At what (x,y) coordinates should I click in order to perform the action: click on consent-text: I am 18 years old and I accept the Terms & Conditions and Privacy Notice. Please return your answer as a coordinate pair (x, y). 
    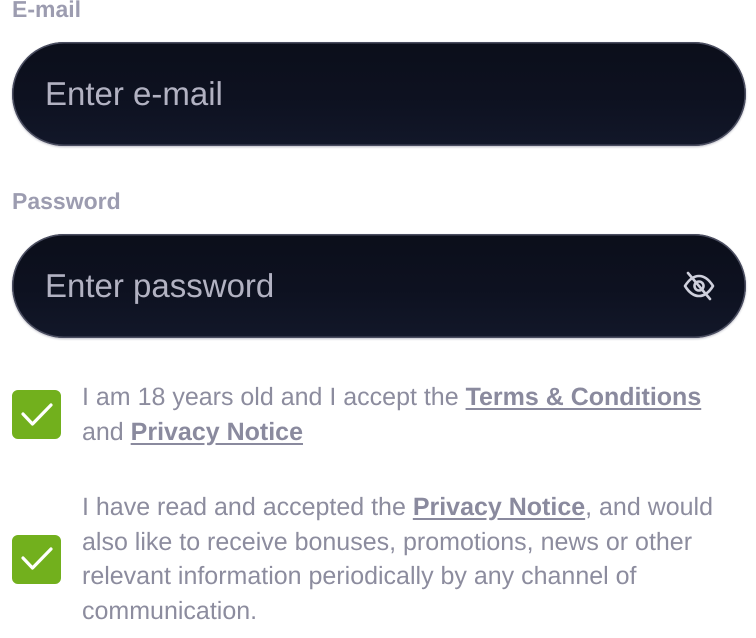
    Looking at the image, I should click on (392, 415).